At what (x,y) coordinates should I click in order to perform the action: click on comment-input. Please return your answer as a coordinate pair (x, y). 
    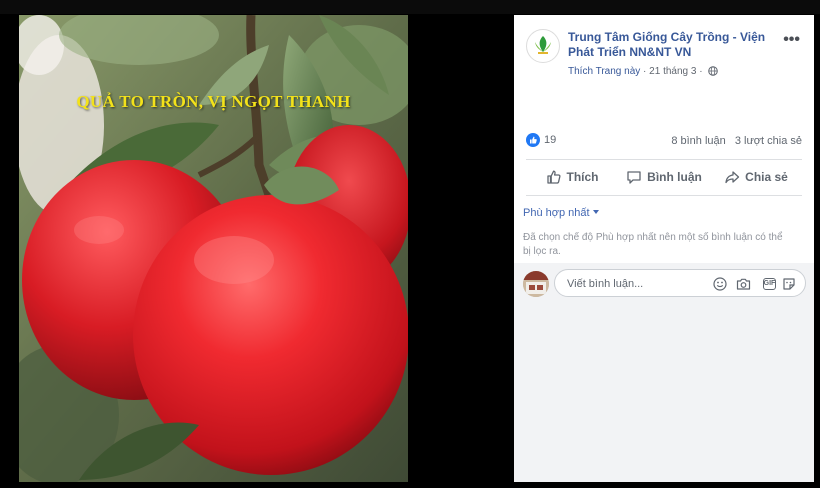
    Looking at the image, I should click on (637, 284).